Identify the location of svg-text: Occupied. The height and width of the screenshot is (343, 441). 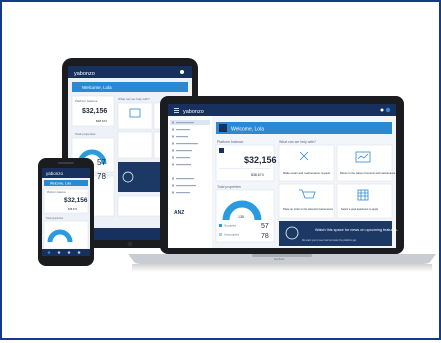
(230, 226).